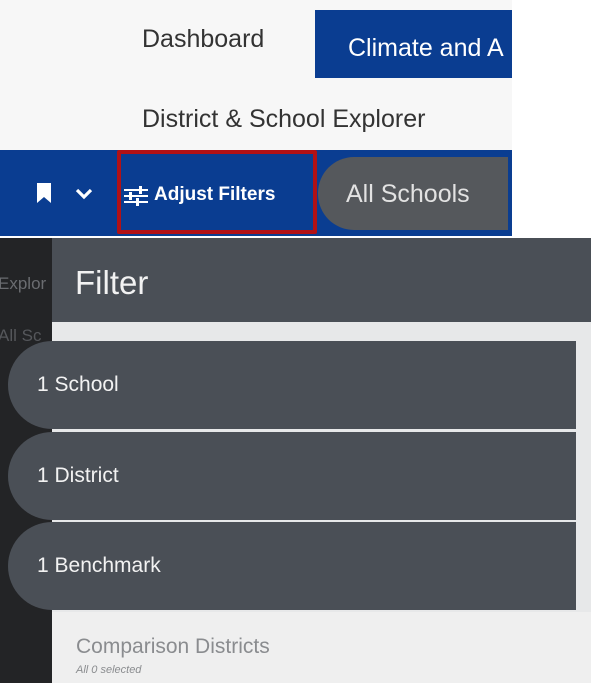 This screenshot has height=683, width=591. I want to click on filter-item-school: 1 School, so click(292, 385).